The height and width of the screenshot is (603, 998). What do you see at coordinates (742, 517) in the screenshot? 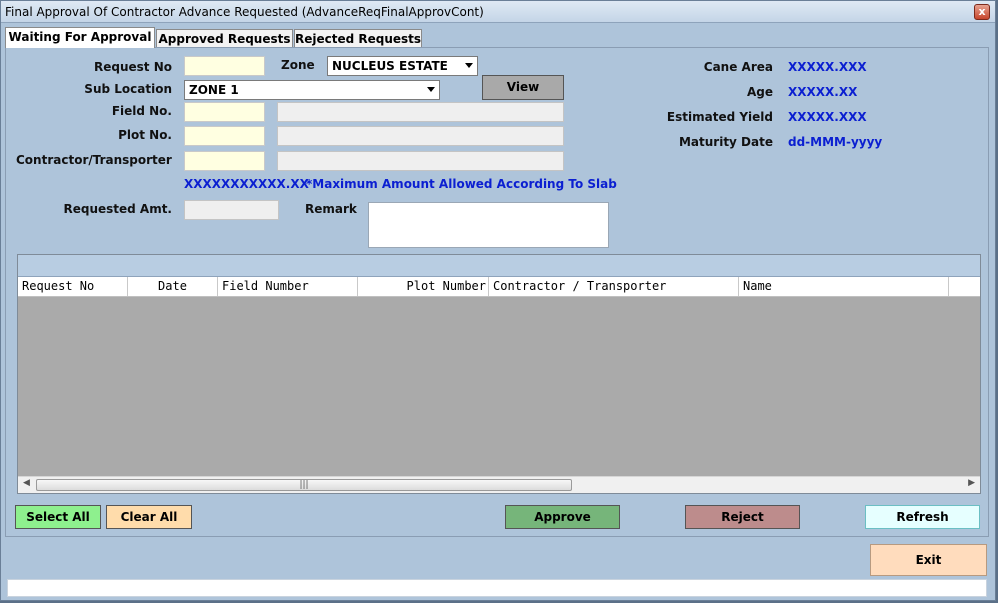
I see `reject-button: Reject` at bounding box center [742, 517].